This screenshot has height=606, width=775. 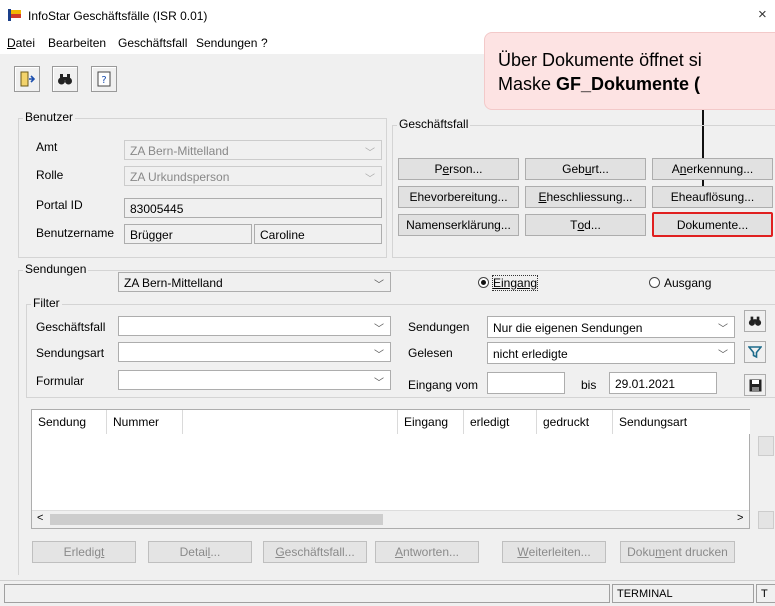 What do you see at coordinates (46, 303) in the screenshot?
I see `filter-group-label: Filter` at bounding box center [46, 303].